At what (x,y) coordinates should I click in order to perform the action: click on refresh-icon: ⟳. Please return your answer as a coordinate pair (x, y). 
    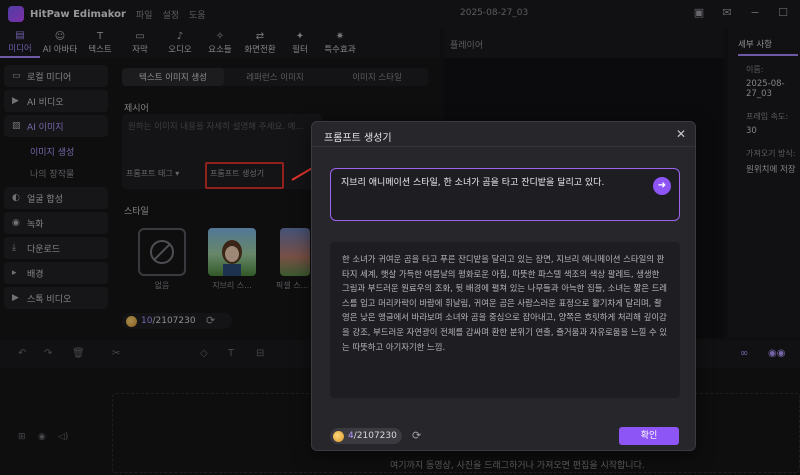
    Looking at the image, I should click on (416, 435).